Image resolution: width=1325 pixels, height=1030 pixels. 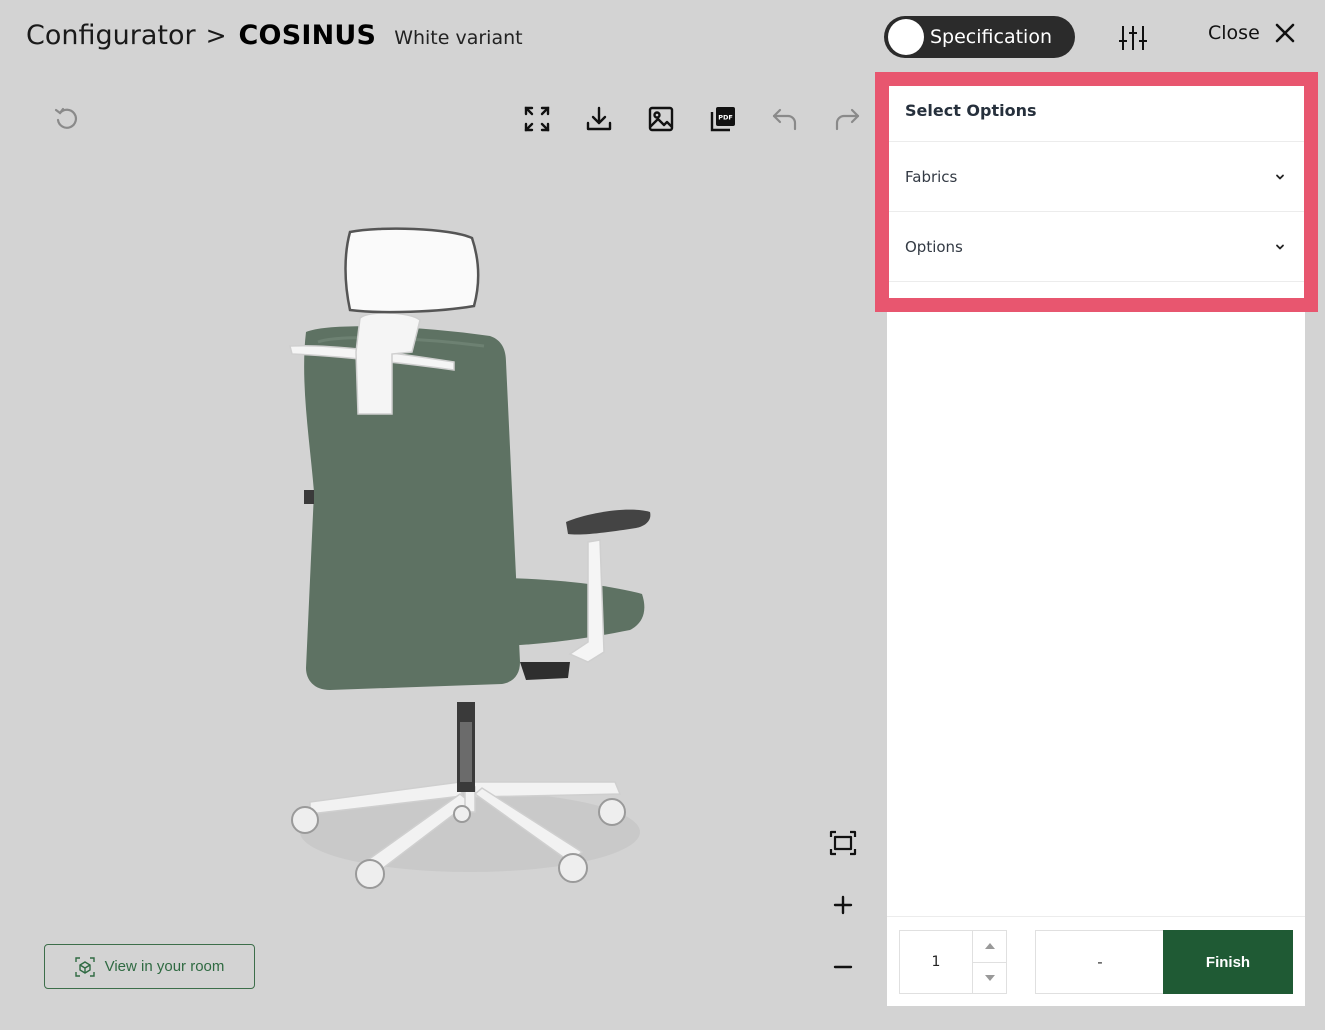 I want to click on accordion-label: Options, so click(x=934, y=246).